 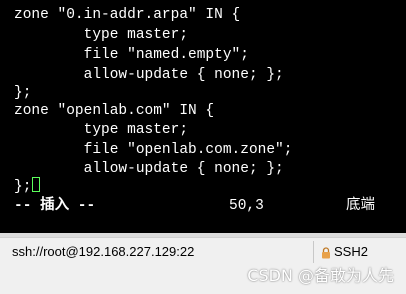 I want to click on connection-address: ssh://root@192.168.227.129:22, so click(x=103, y=251).